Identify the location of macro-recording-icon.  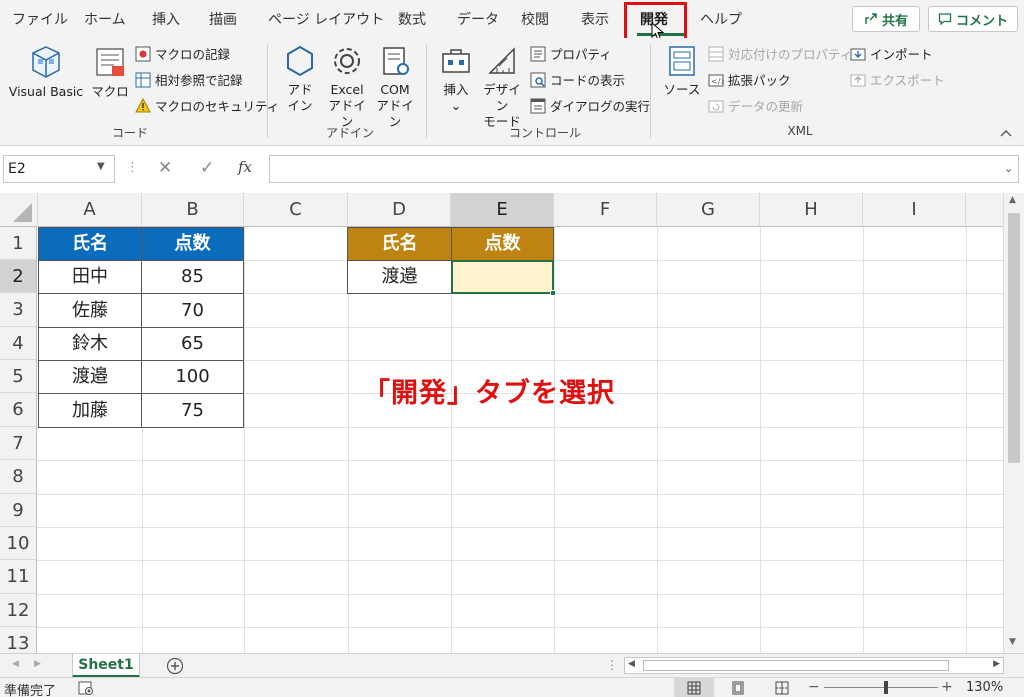
(86, 688).